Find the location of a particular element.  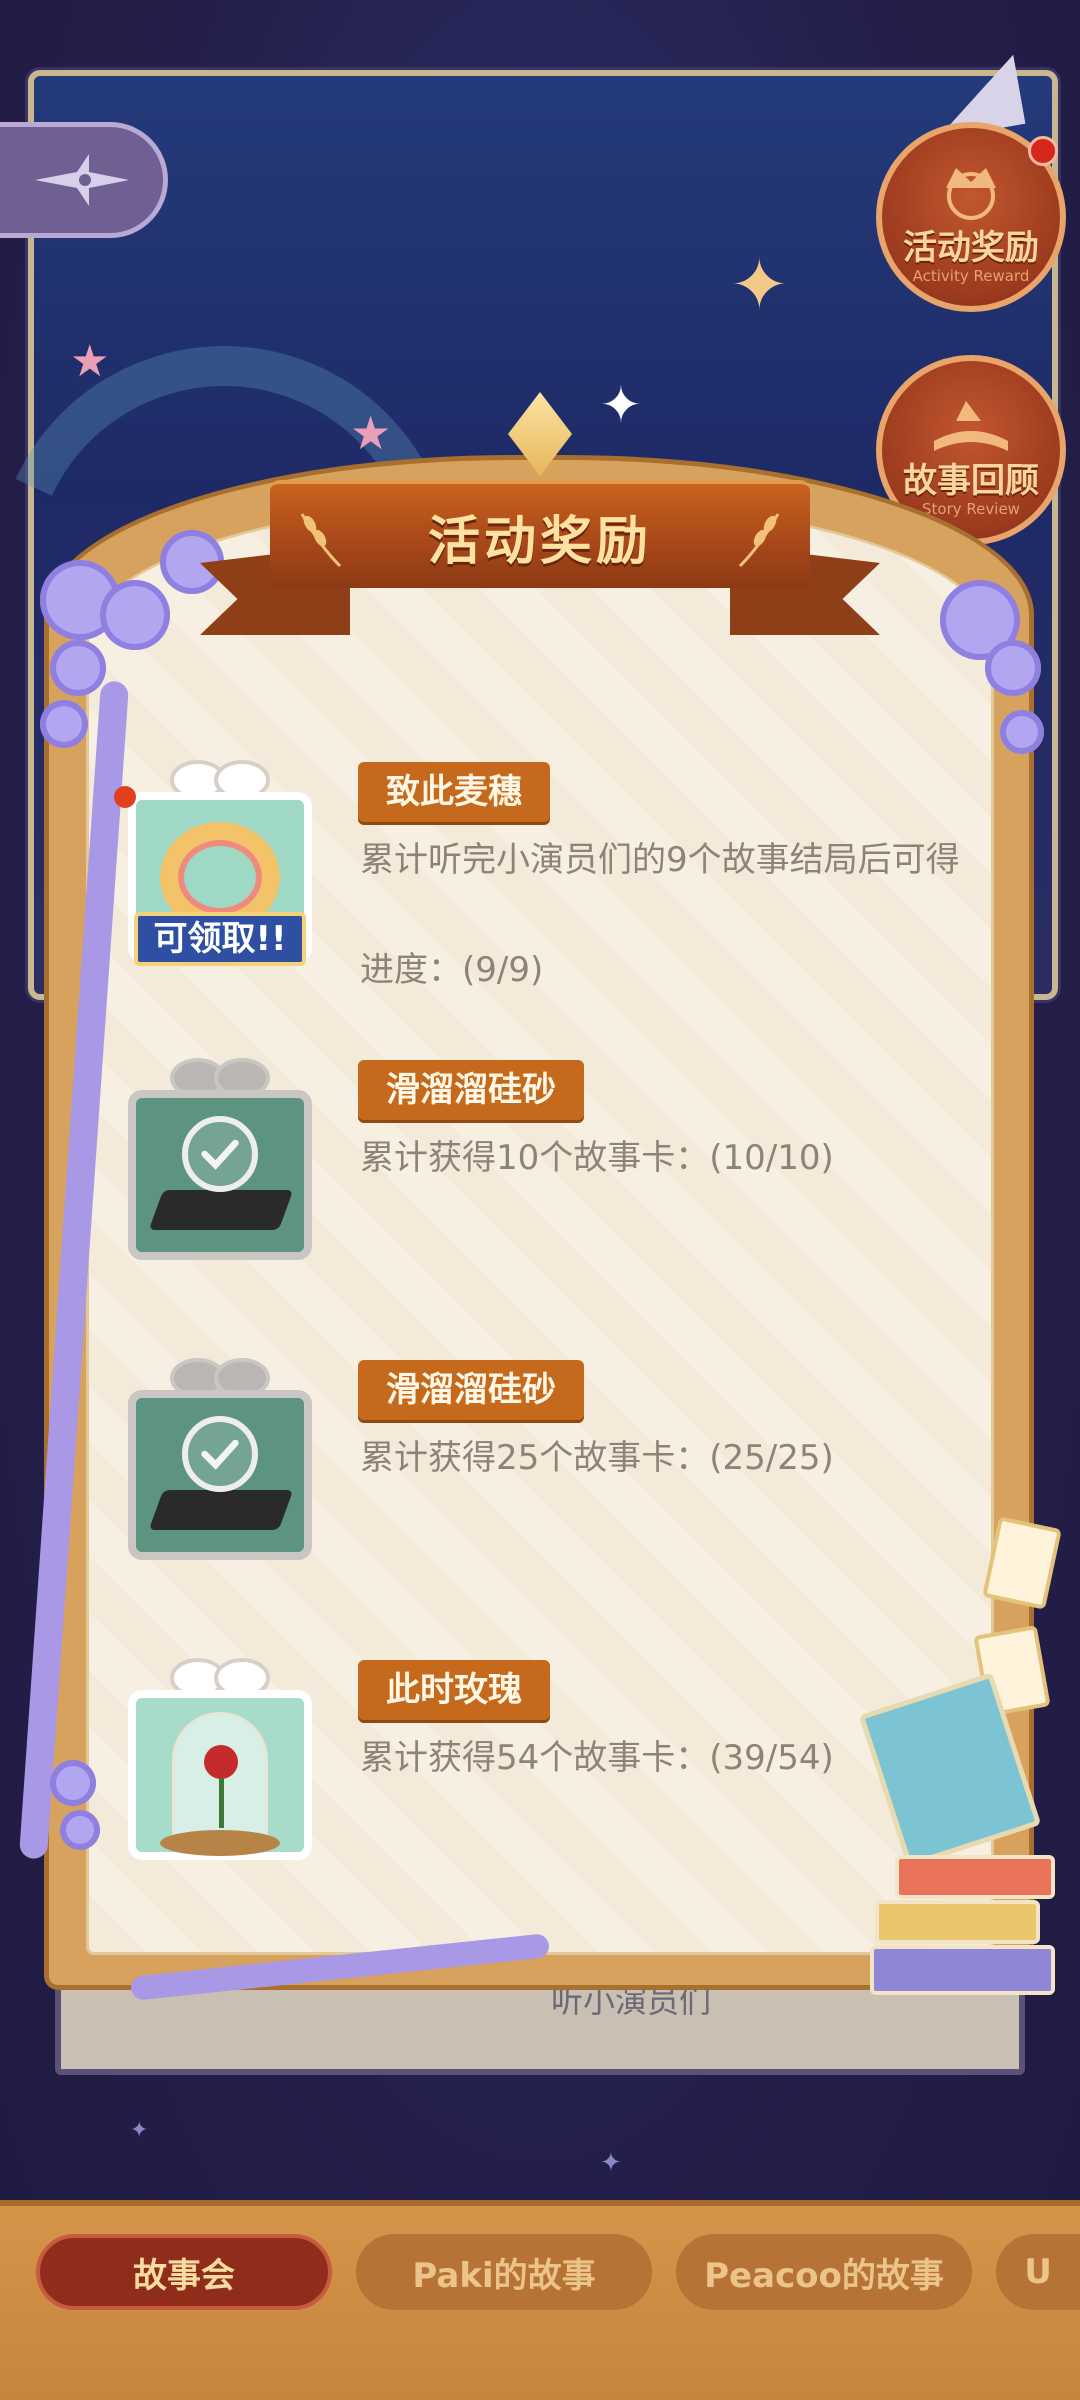

bottom-tab-bar: 故事会 Paki的故事 Peacoo的故事 U is located at coordinates (540, 2300).